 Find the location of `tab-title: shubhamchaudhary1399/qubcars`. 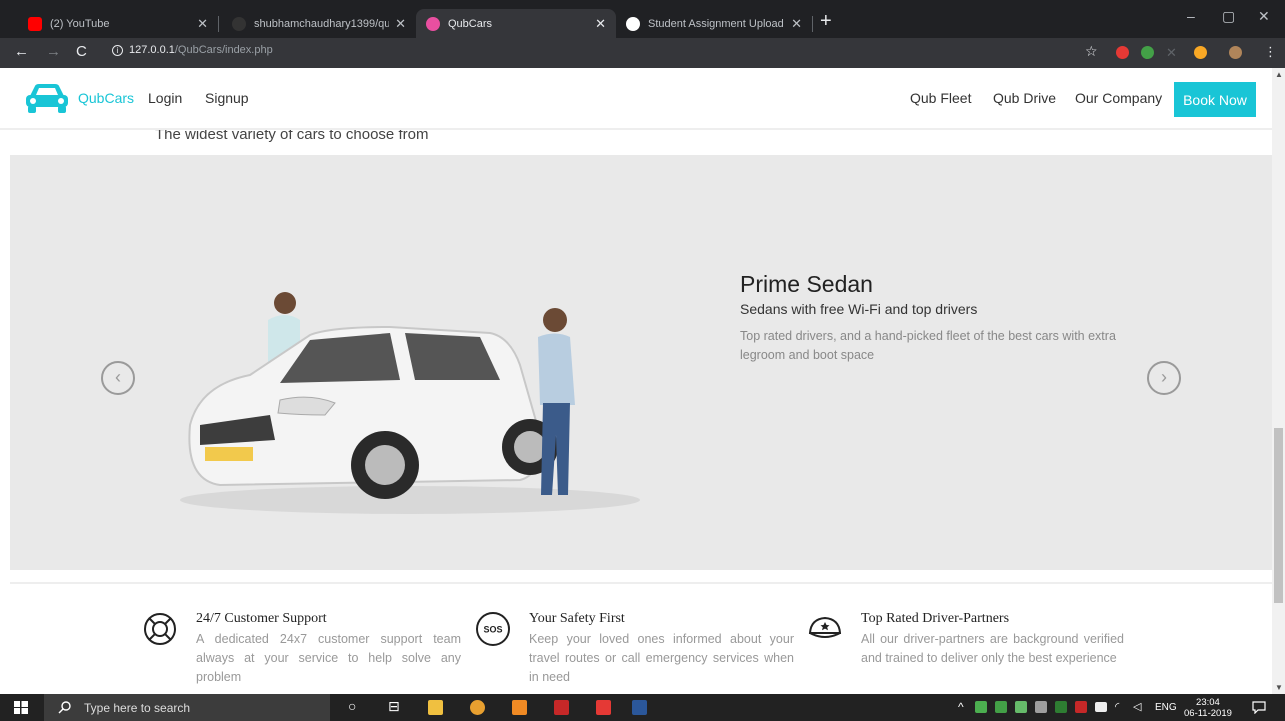

tab-title: shubhamchaudhary1399/qubcars is located at coordinates (322, 23).